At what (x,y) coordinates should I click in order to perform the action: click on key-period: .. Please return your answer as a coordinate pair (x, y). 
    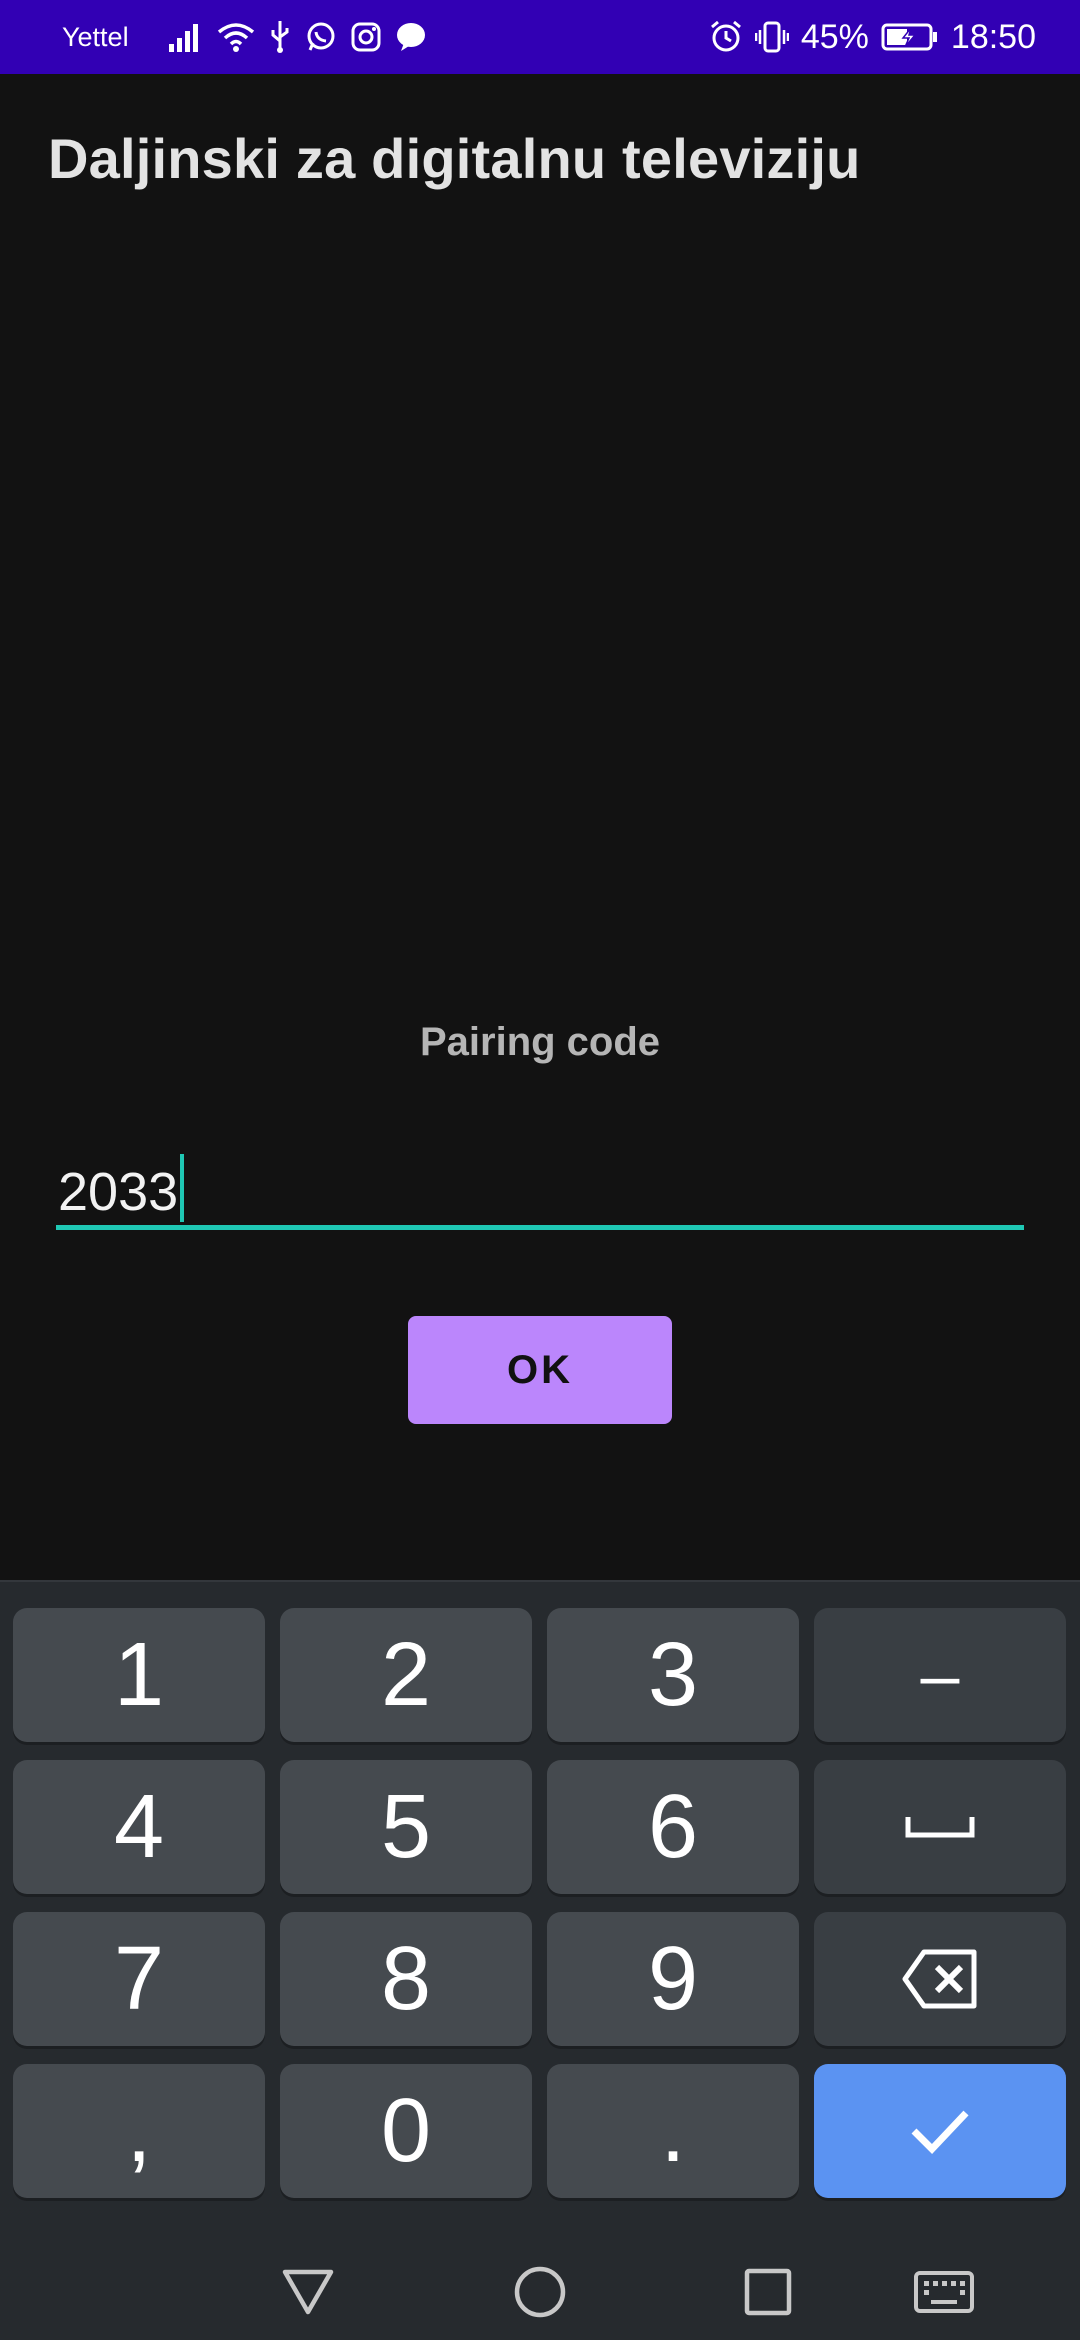
    Looking at the image, I should click on (673, 2131).